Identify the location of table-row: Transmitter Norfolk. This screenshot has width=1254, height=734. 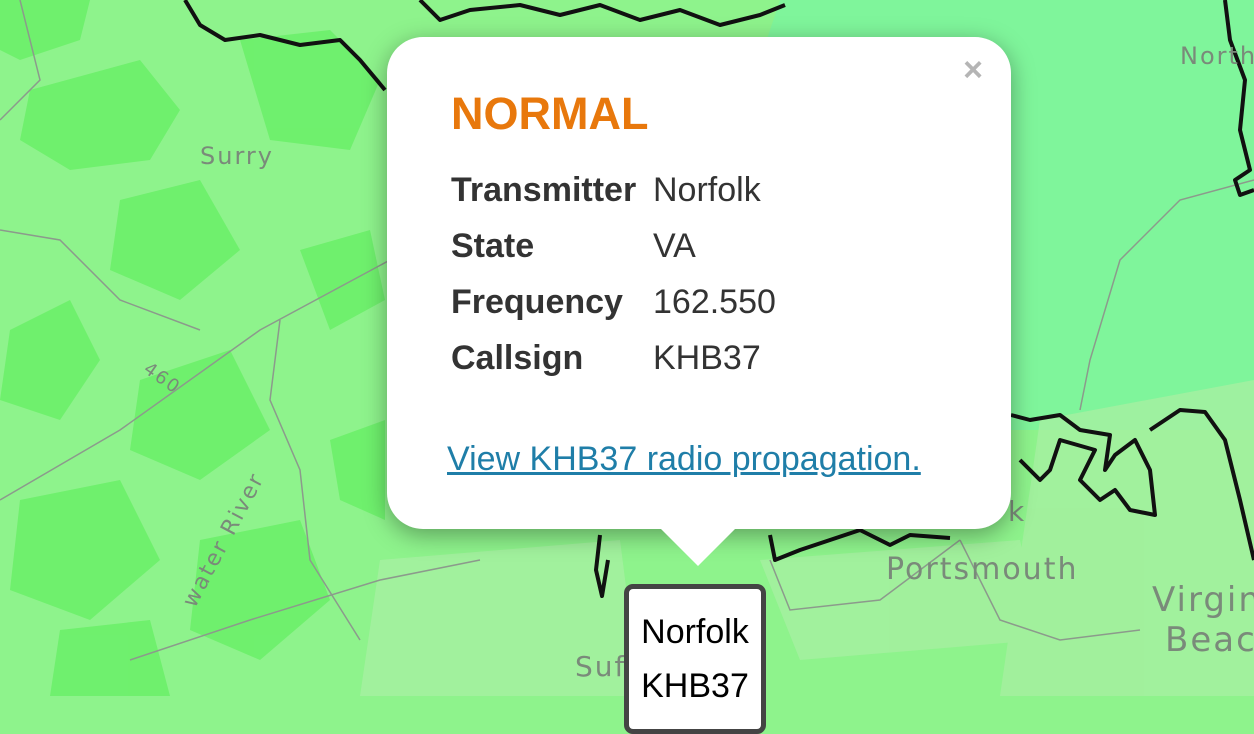
(613, 190).